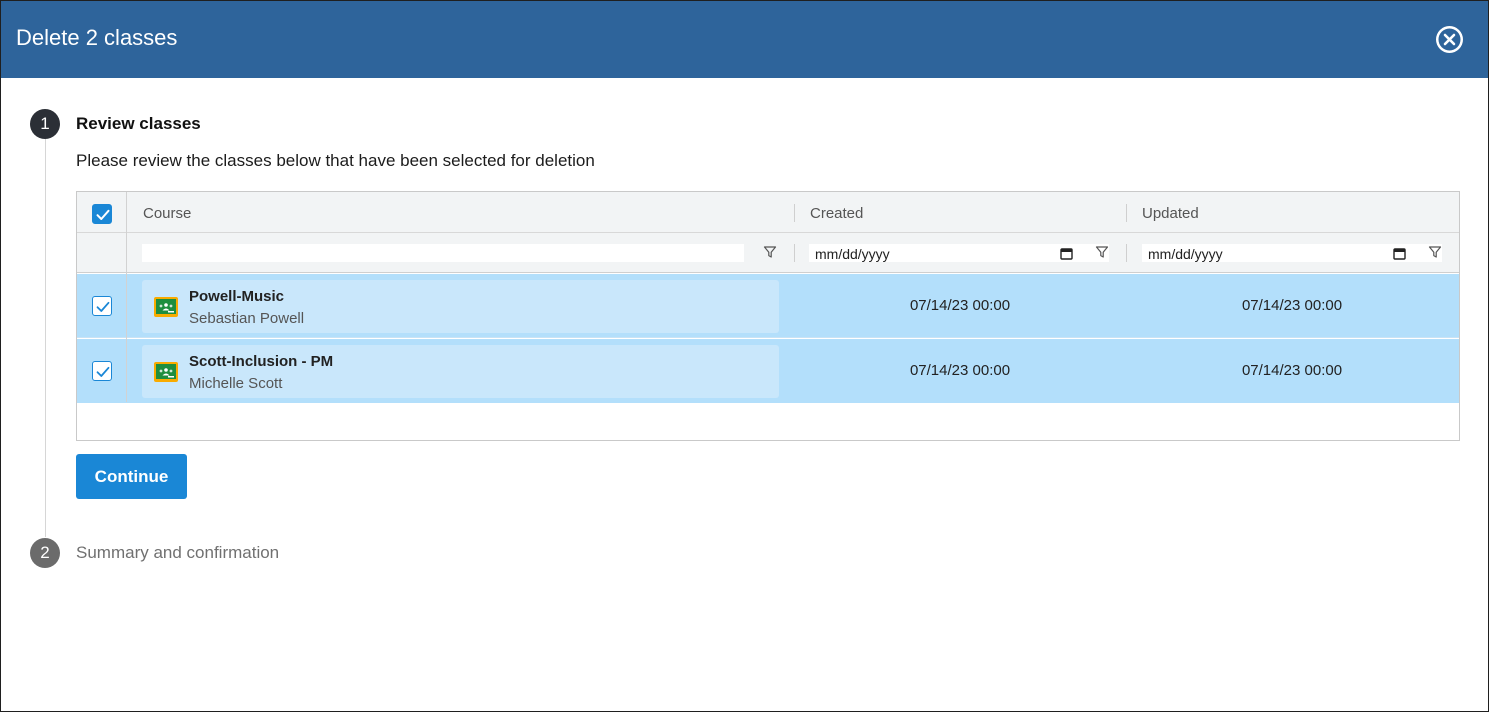 The height and width of the screenshot is (712, 1489). What do you see at coordinates (131, 476) in the screenshot?
I see `continue-button: Continue` at bounding box center [131, 476].